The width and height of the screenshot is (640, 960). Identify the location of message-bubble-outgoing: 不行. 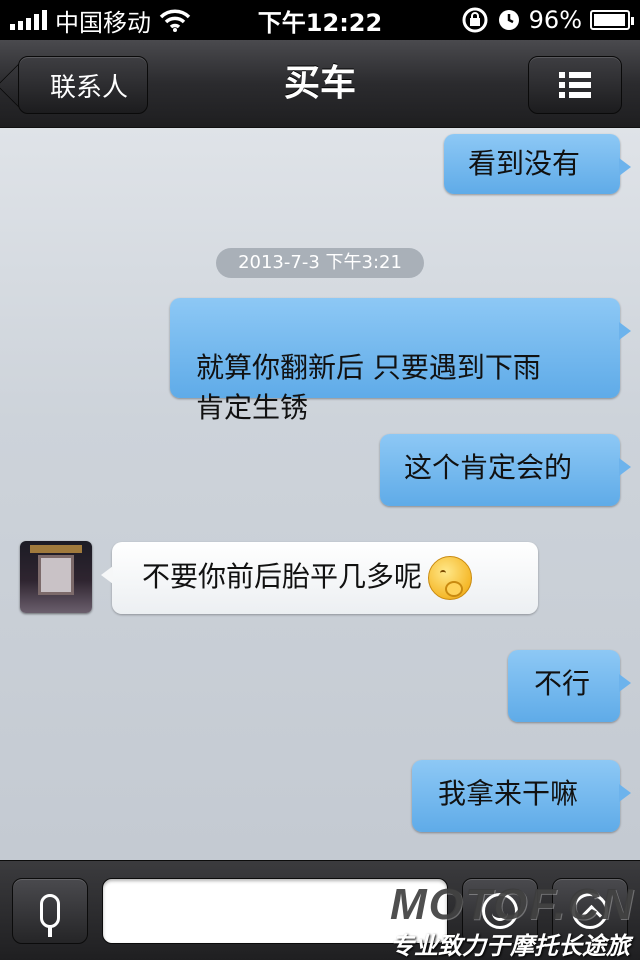
(569, 686).